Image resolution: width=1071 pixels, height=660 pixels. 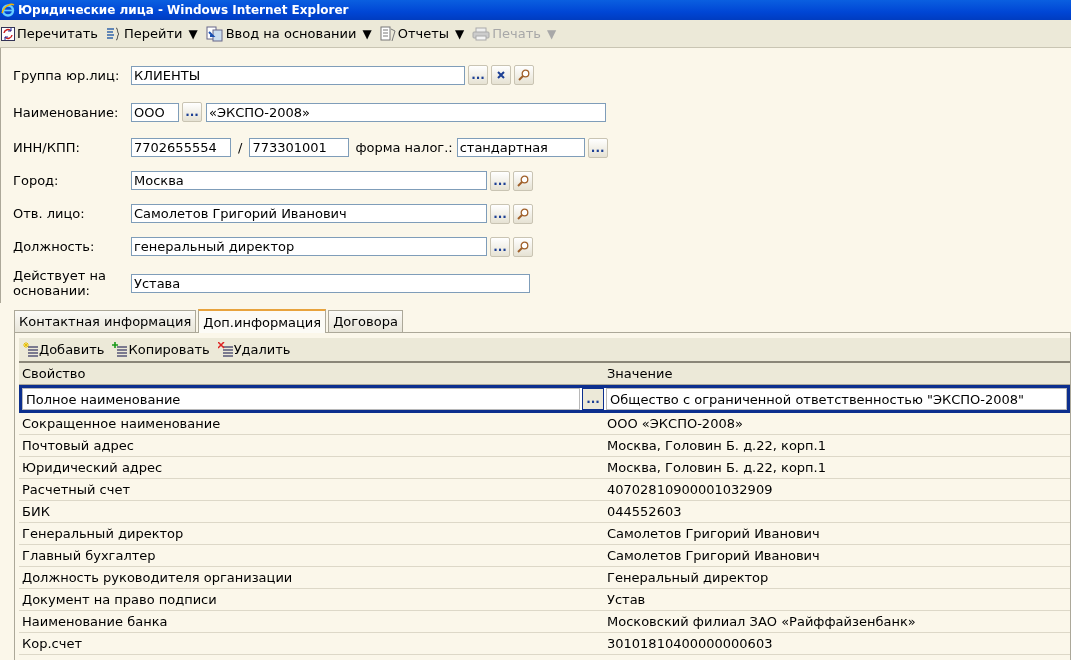 What do you see at coordinates (299, 147) in the screenshot?
I see `input-field: 773301001` at bounding box center [299, 147].